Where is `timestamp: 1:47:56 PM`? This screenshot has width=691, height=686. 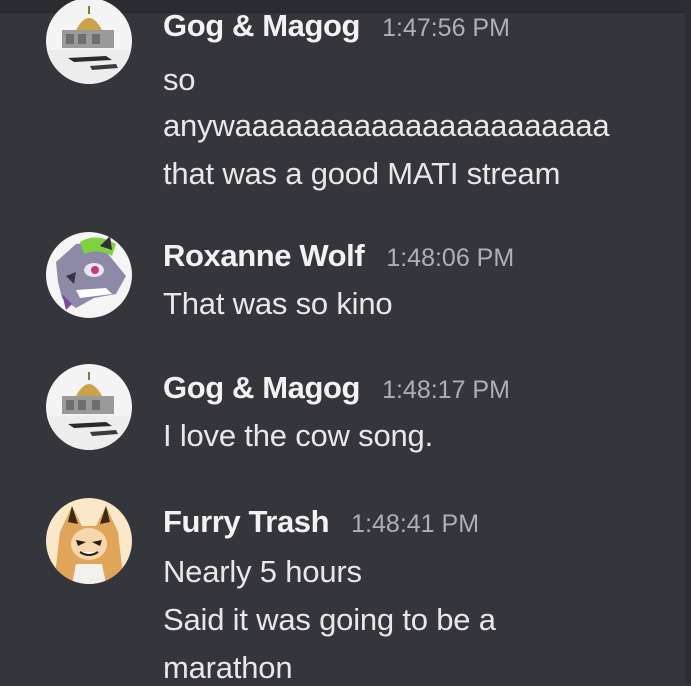
timestamp: 1:47:56 PM is located at coordinates (446, 28).